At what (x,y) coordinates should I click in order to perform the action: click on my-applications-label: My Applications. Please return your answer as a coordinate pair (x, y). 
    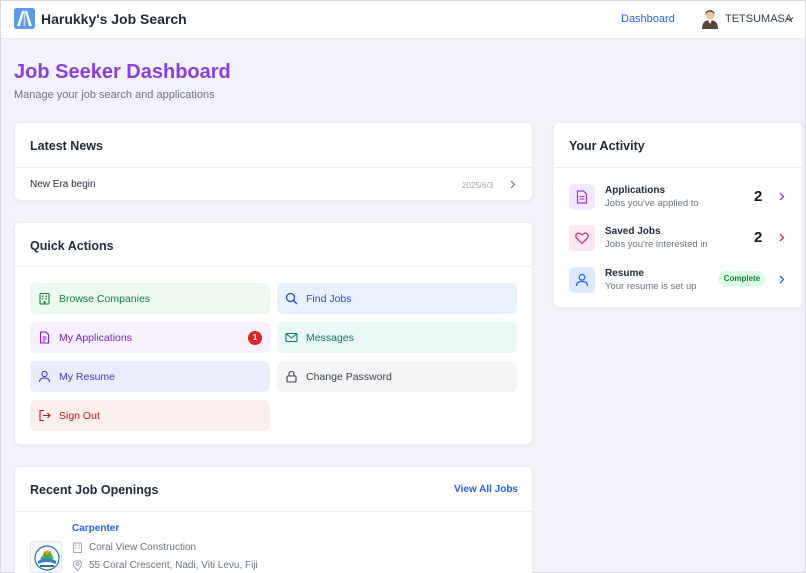
    Looking at the image, I should click on (95, 338).